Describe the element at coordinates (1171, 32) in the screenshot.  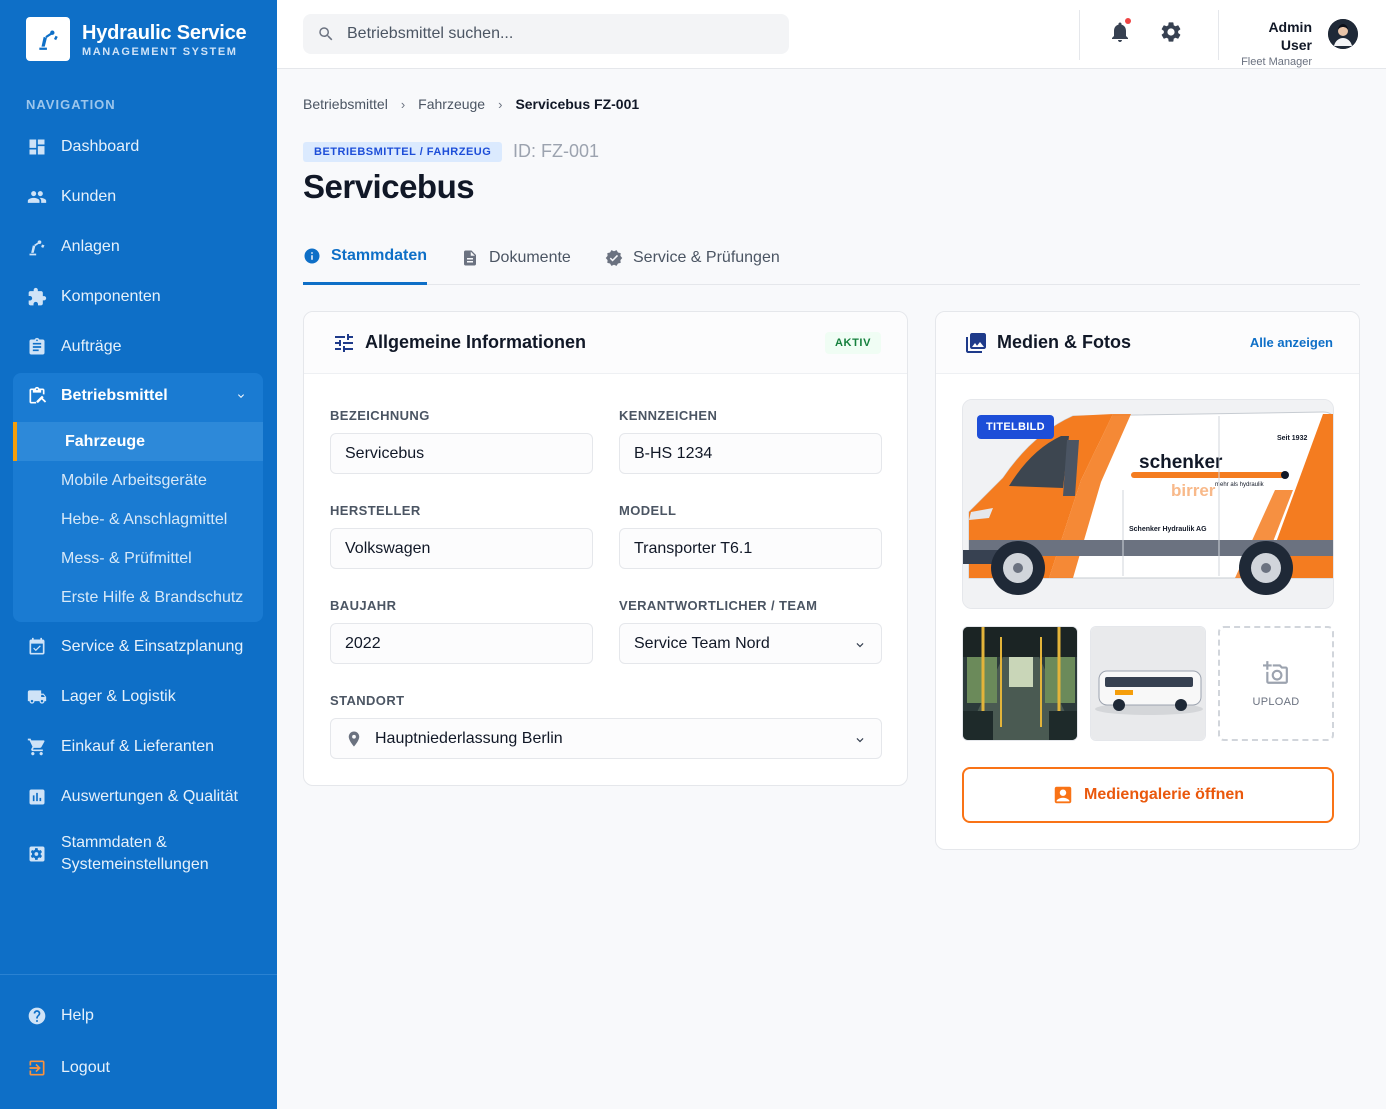
I see `settings-button` at that location.